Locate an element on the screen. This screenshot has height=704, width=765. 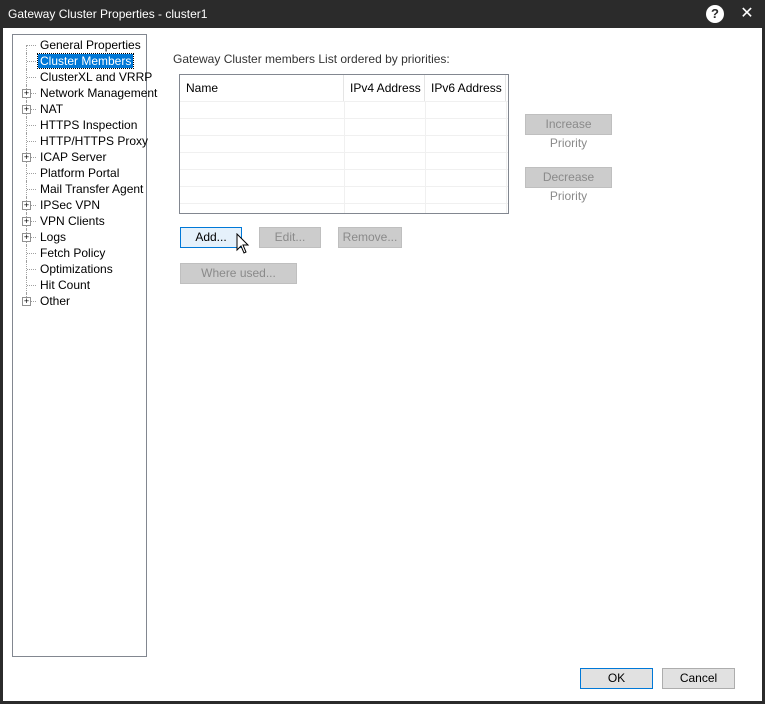
tree-item-label: HTTP/HTTPS Proxy is located at coordinates (94, 141).